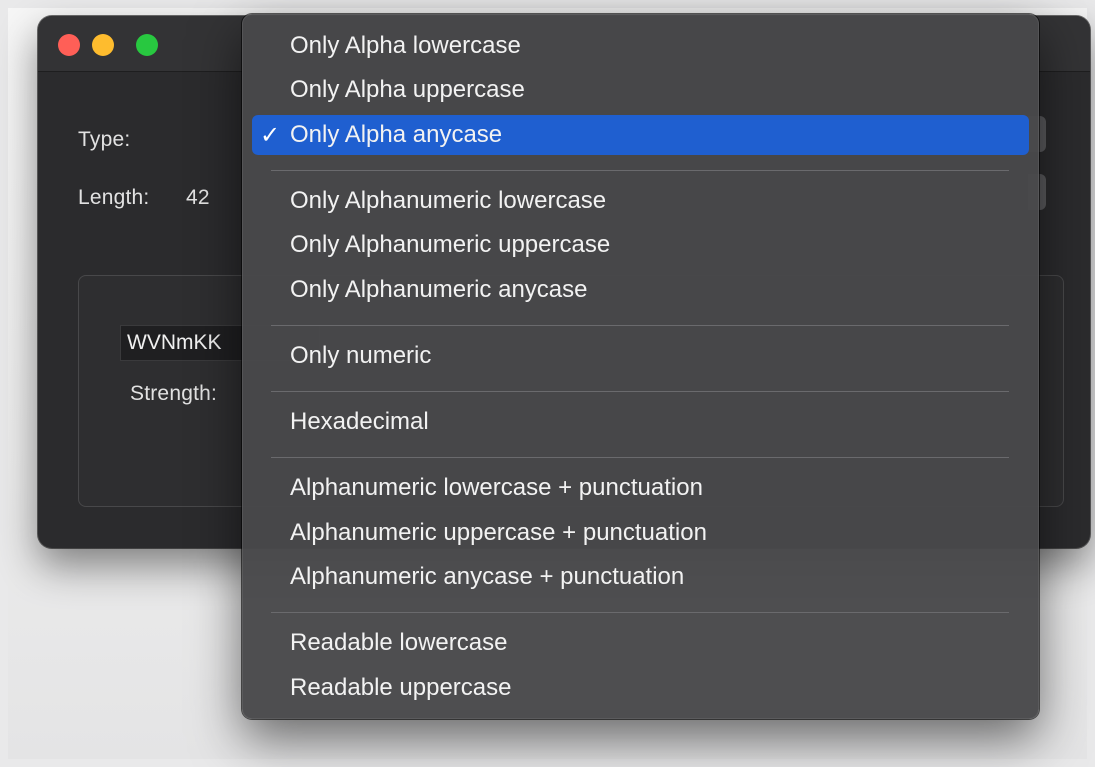  What do you see at coordinates (114, 197) in the screenshot?
I see `length-label: Length:` at bounding box center [114, 197].